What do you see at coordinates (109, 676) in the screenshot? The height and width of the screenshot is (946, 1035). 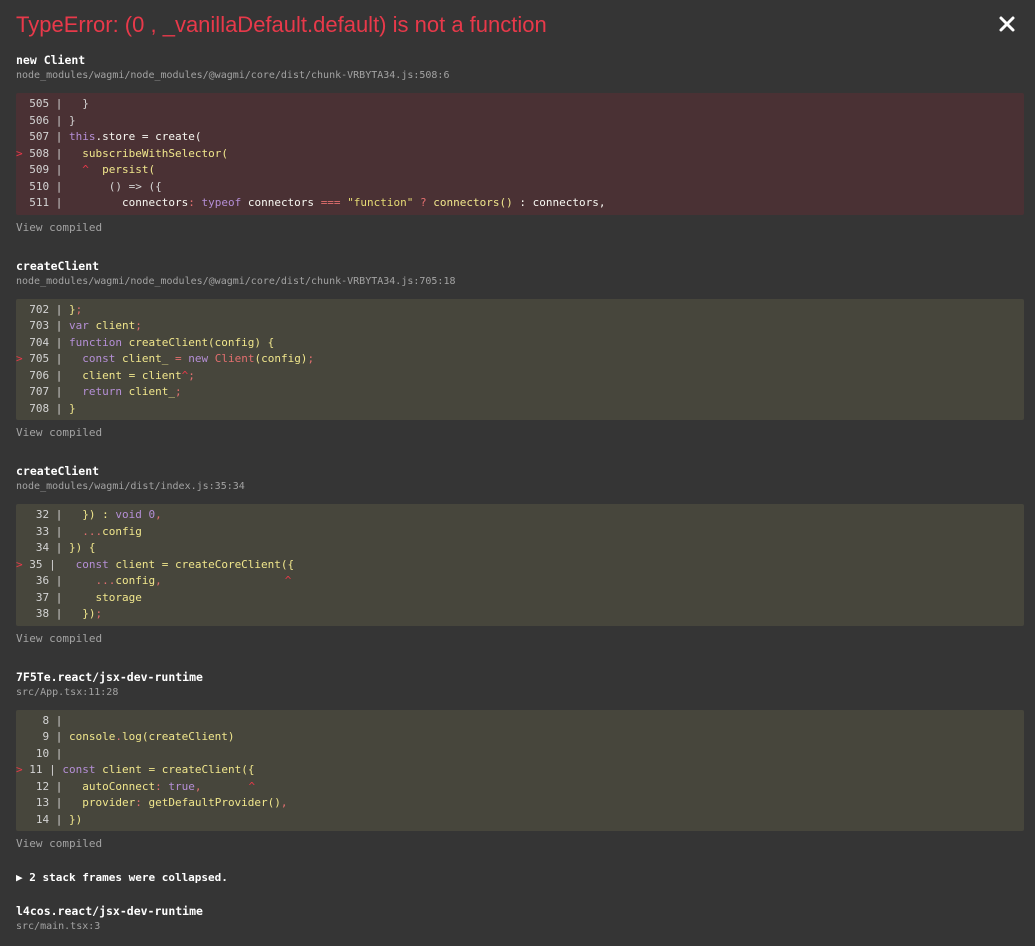 I see `frame-function-name: 7F5Te.react/jsx-dev-runtime` at bounding box center [109, 676].